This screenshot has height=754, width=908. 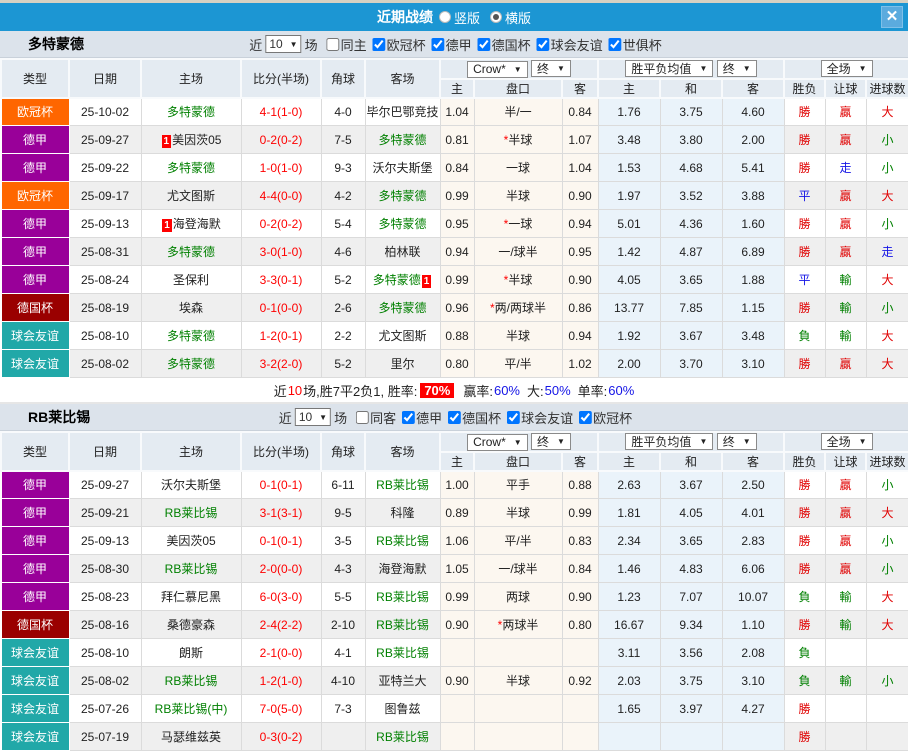 I want to click on home-team-cell: 美因茨05, so click(x=191, y=540).